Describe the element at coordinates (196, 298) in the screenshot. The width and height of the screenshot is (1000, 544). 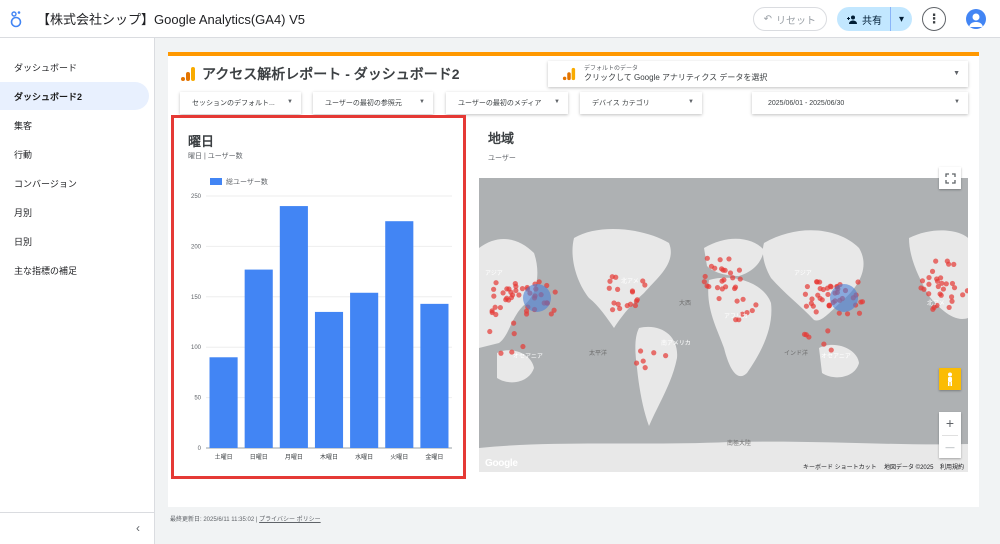
I see `y-tick-label: 150` at that location.